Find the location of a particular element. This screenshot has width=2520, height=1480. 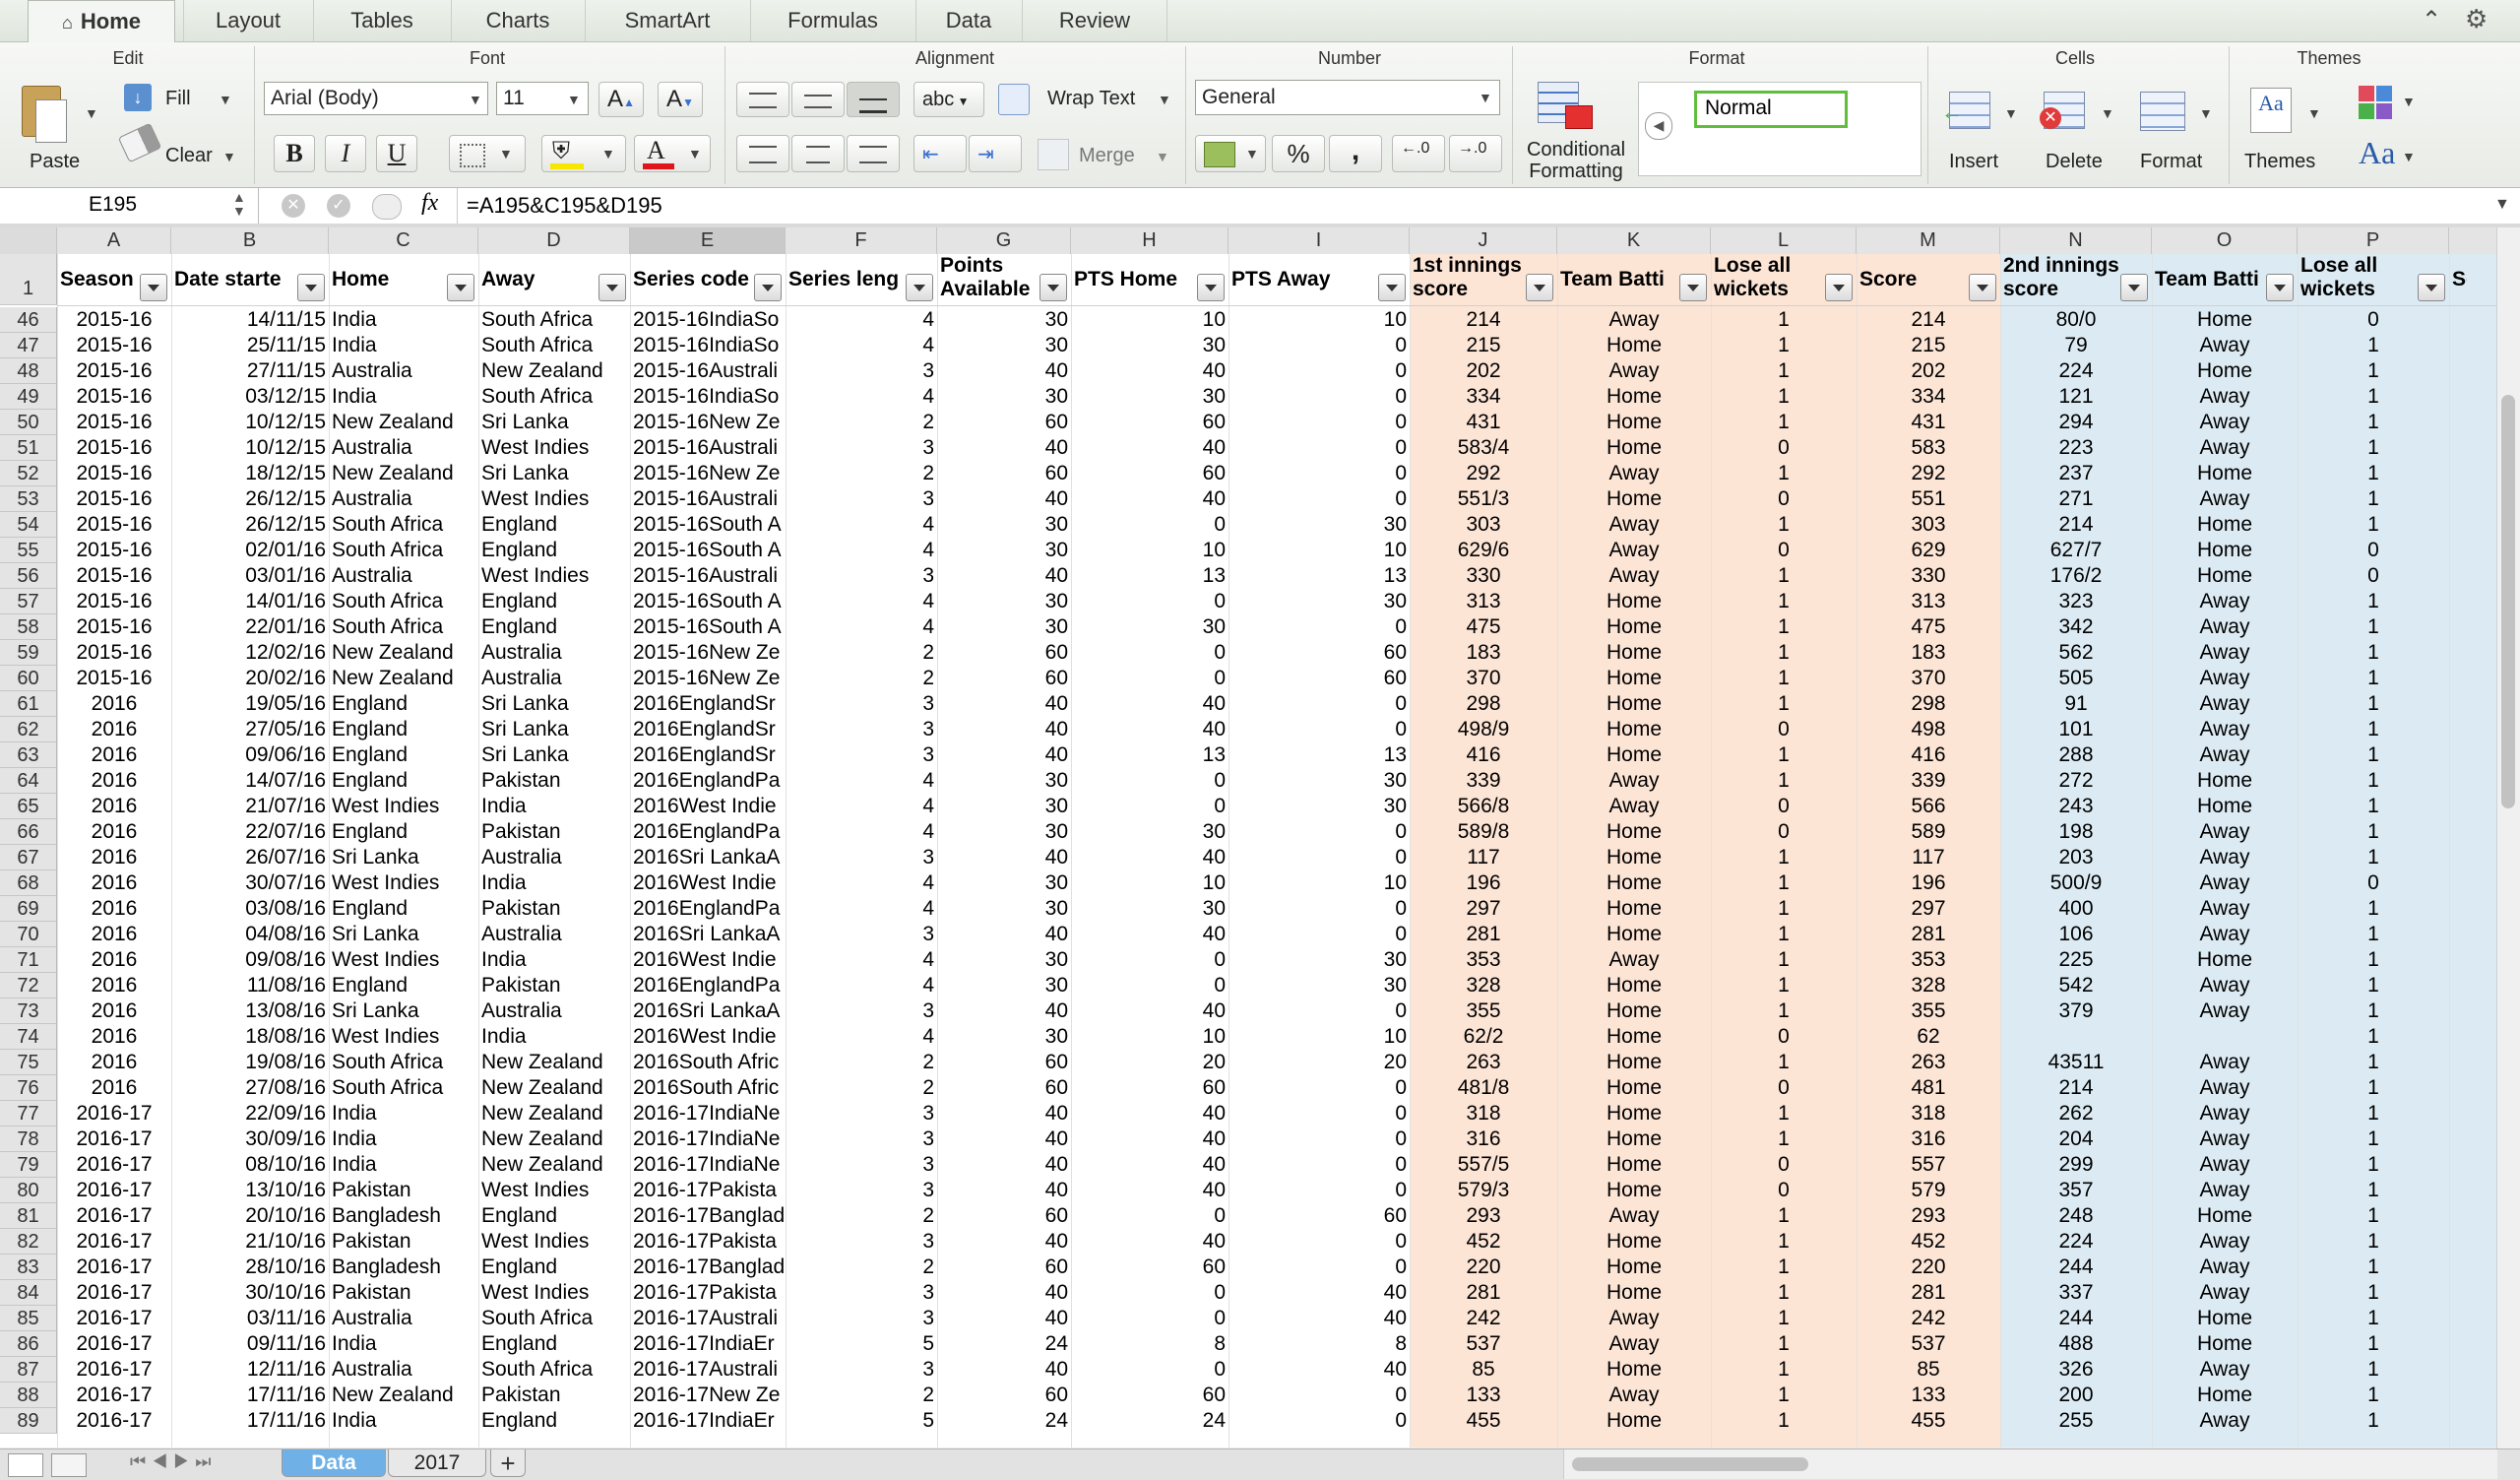

gallery-prev-icon: ◀ is located at coordinates (1658, 126).